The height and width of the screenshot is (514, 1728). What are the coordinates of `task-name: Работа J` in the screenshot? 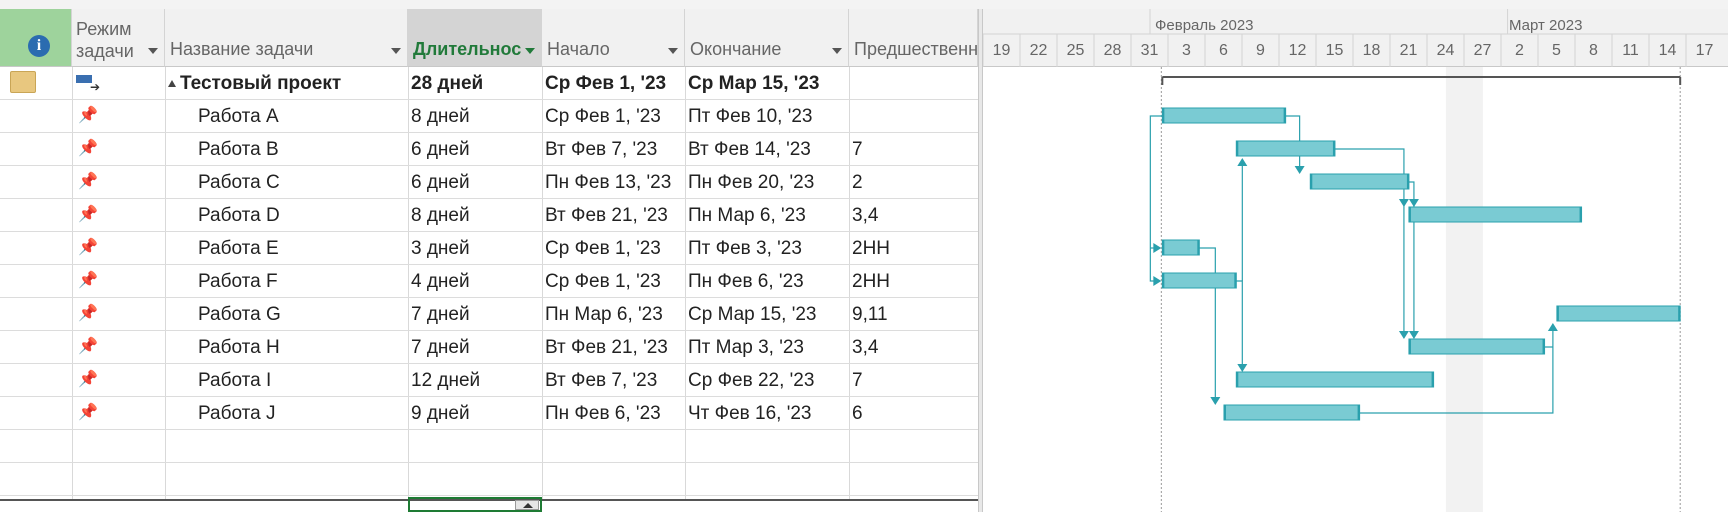 It's located at (301, 413).